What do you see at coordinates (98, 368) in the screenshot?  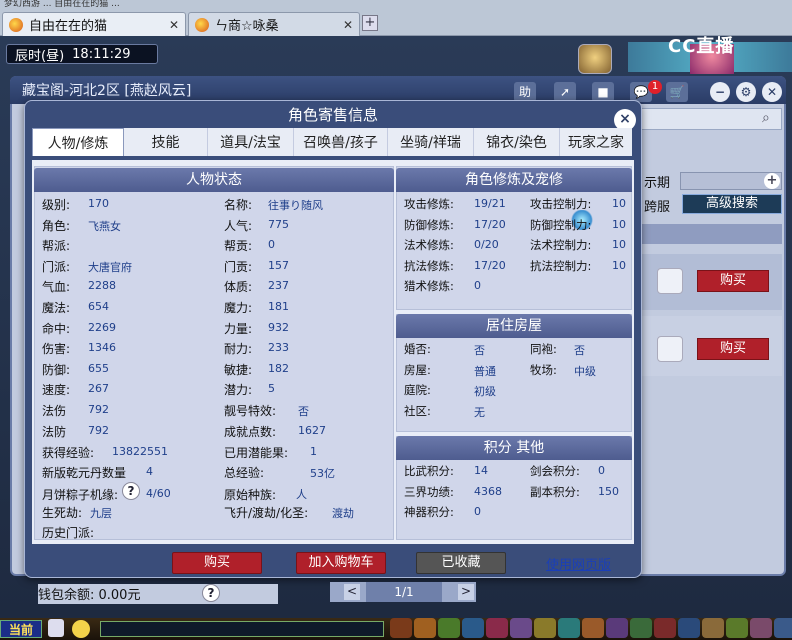 I see `stat-value: 655` at bounding box center [98, 368].